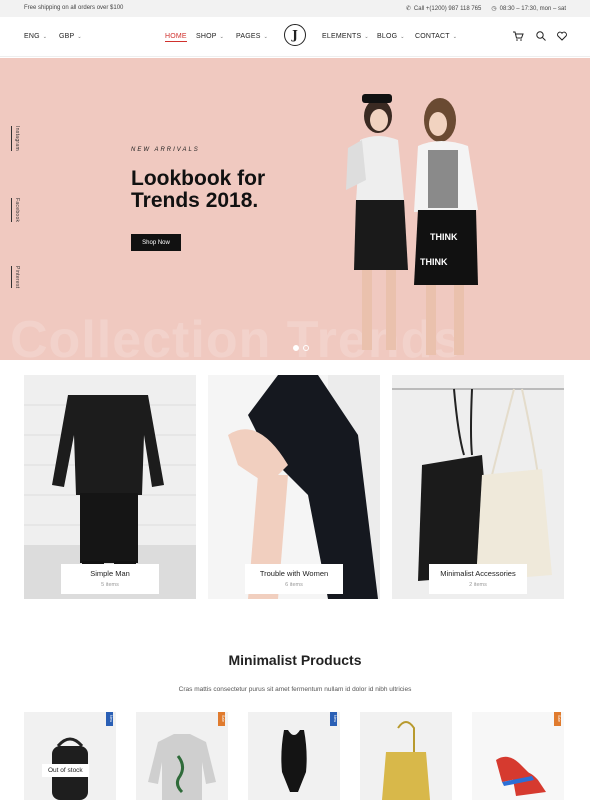 The width and height of the screenshot is (590, 800). Describe the element at coordinates (110, 585) in the screenshot. I see `category-count: 5 items` at that location.